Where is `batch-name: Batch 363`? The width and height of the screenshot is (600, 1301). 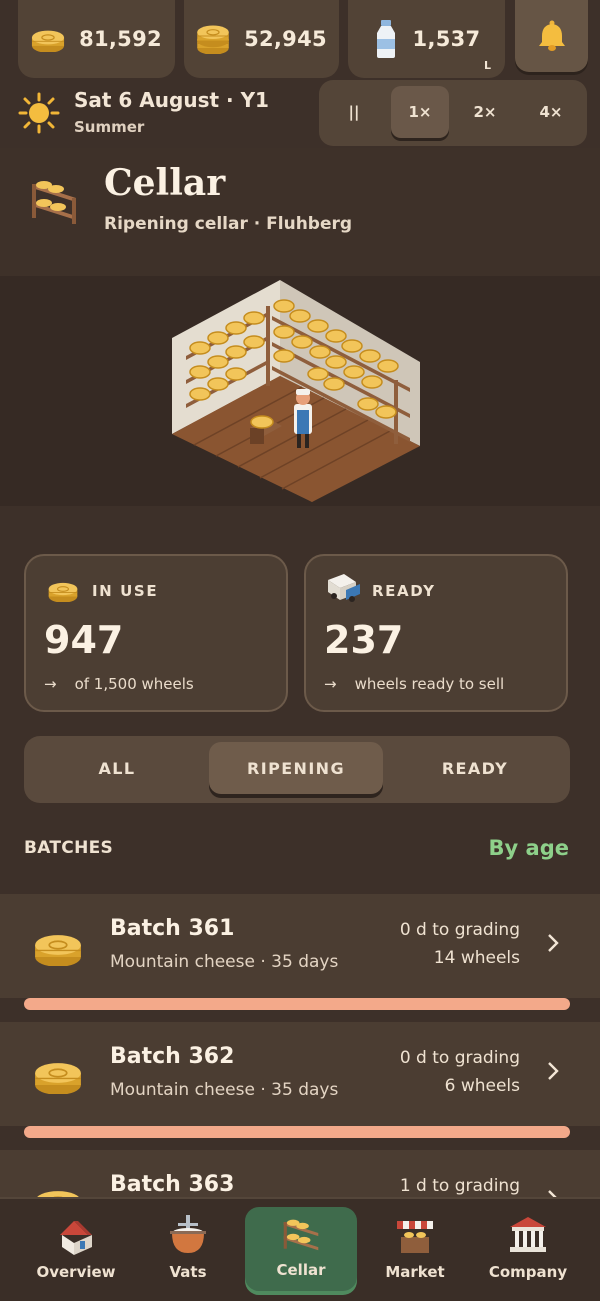 batch-name: Batch 363 is located at coordinates (172, 1184).